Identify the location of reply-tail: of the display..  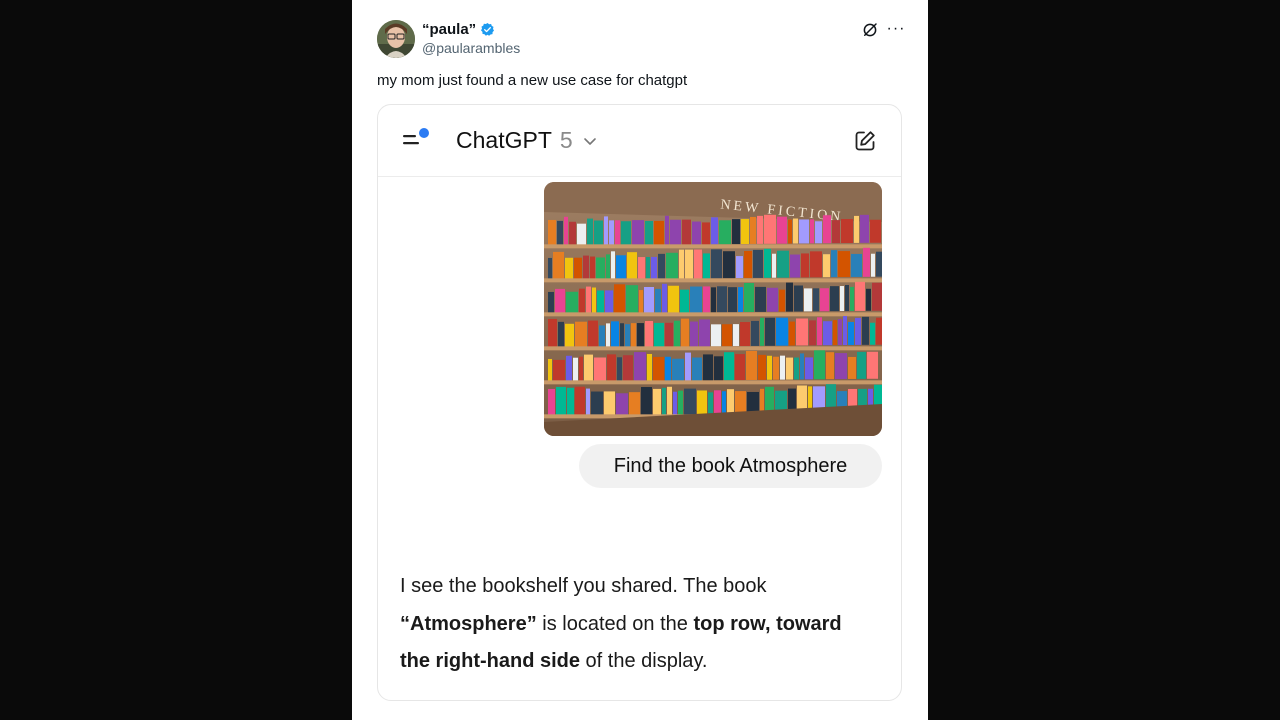
(644, 661).